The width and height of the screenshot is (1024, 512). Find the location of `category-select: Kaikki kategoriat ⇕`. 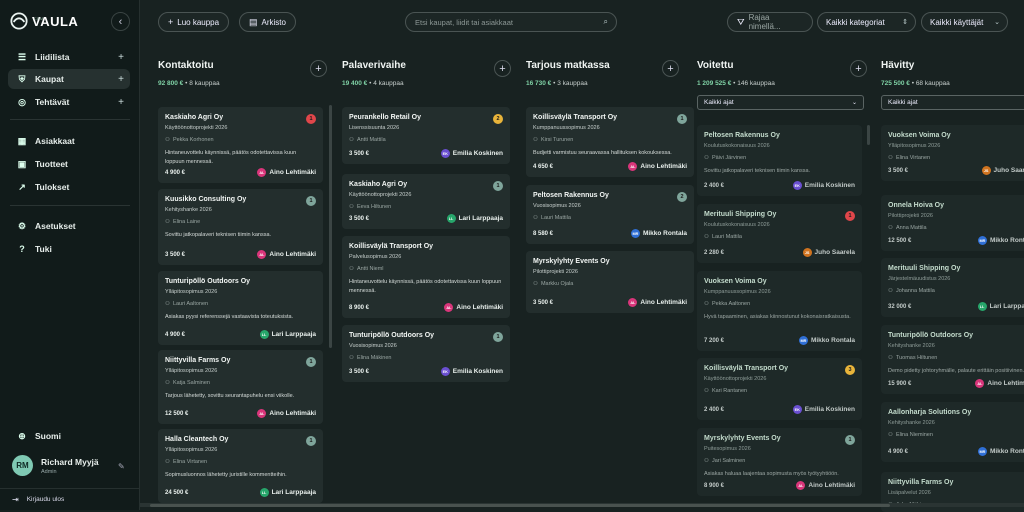

category-select: Kaikki kategoriat ⇕ is located at coordinates (866, 22).